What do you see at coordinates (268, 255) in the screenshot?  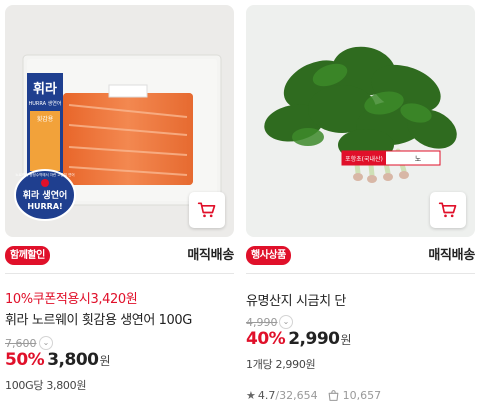 I see `promo-badge: 행사상품` at bounding box center [268, 255].